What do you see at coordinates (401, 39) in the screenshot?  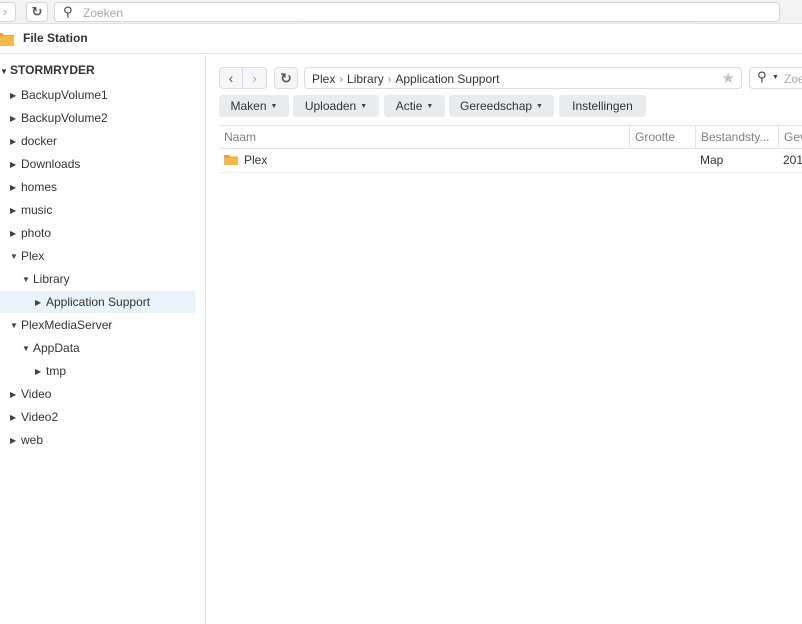 I see `app-titlebar: File Station` at bounding box center [401, 39].